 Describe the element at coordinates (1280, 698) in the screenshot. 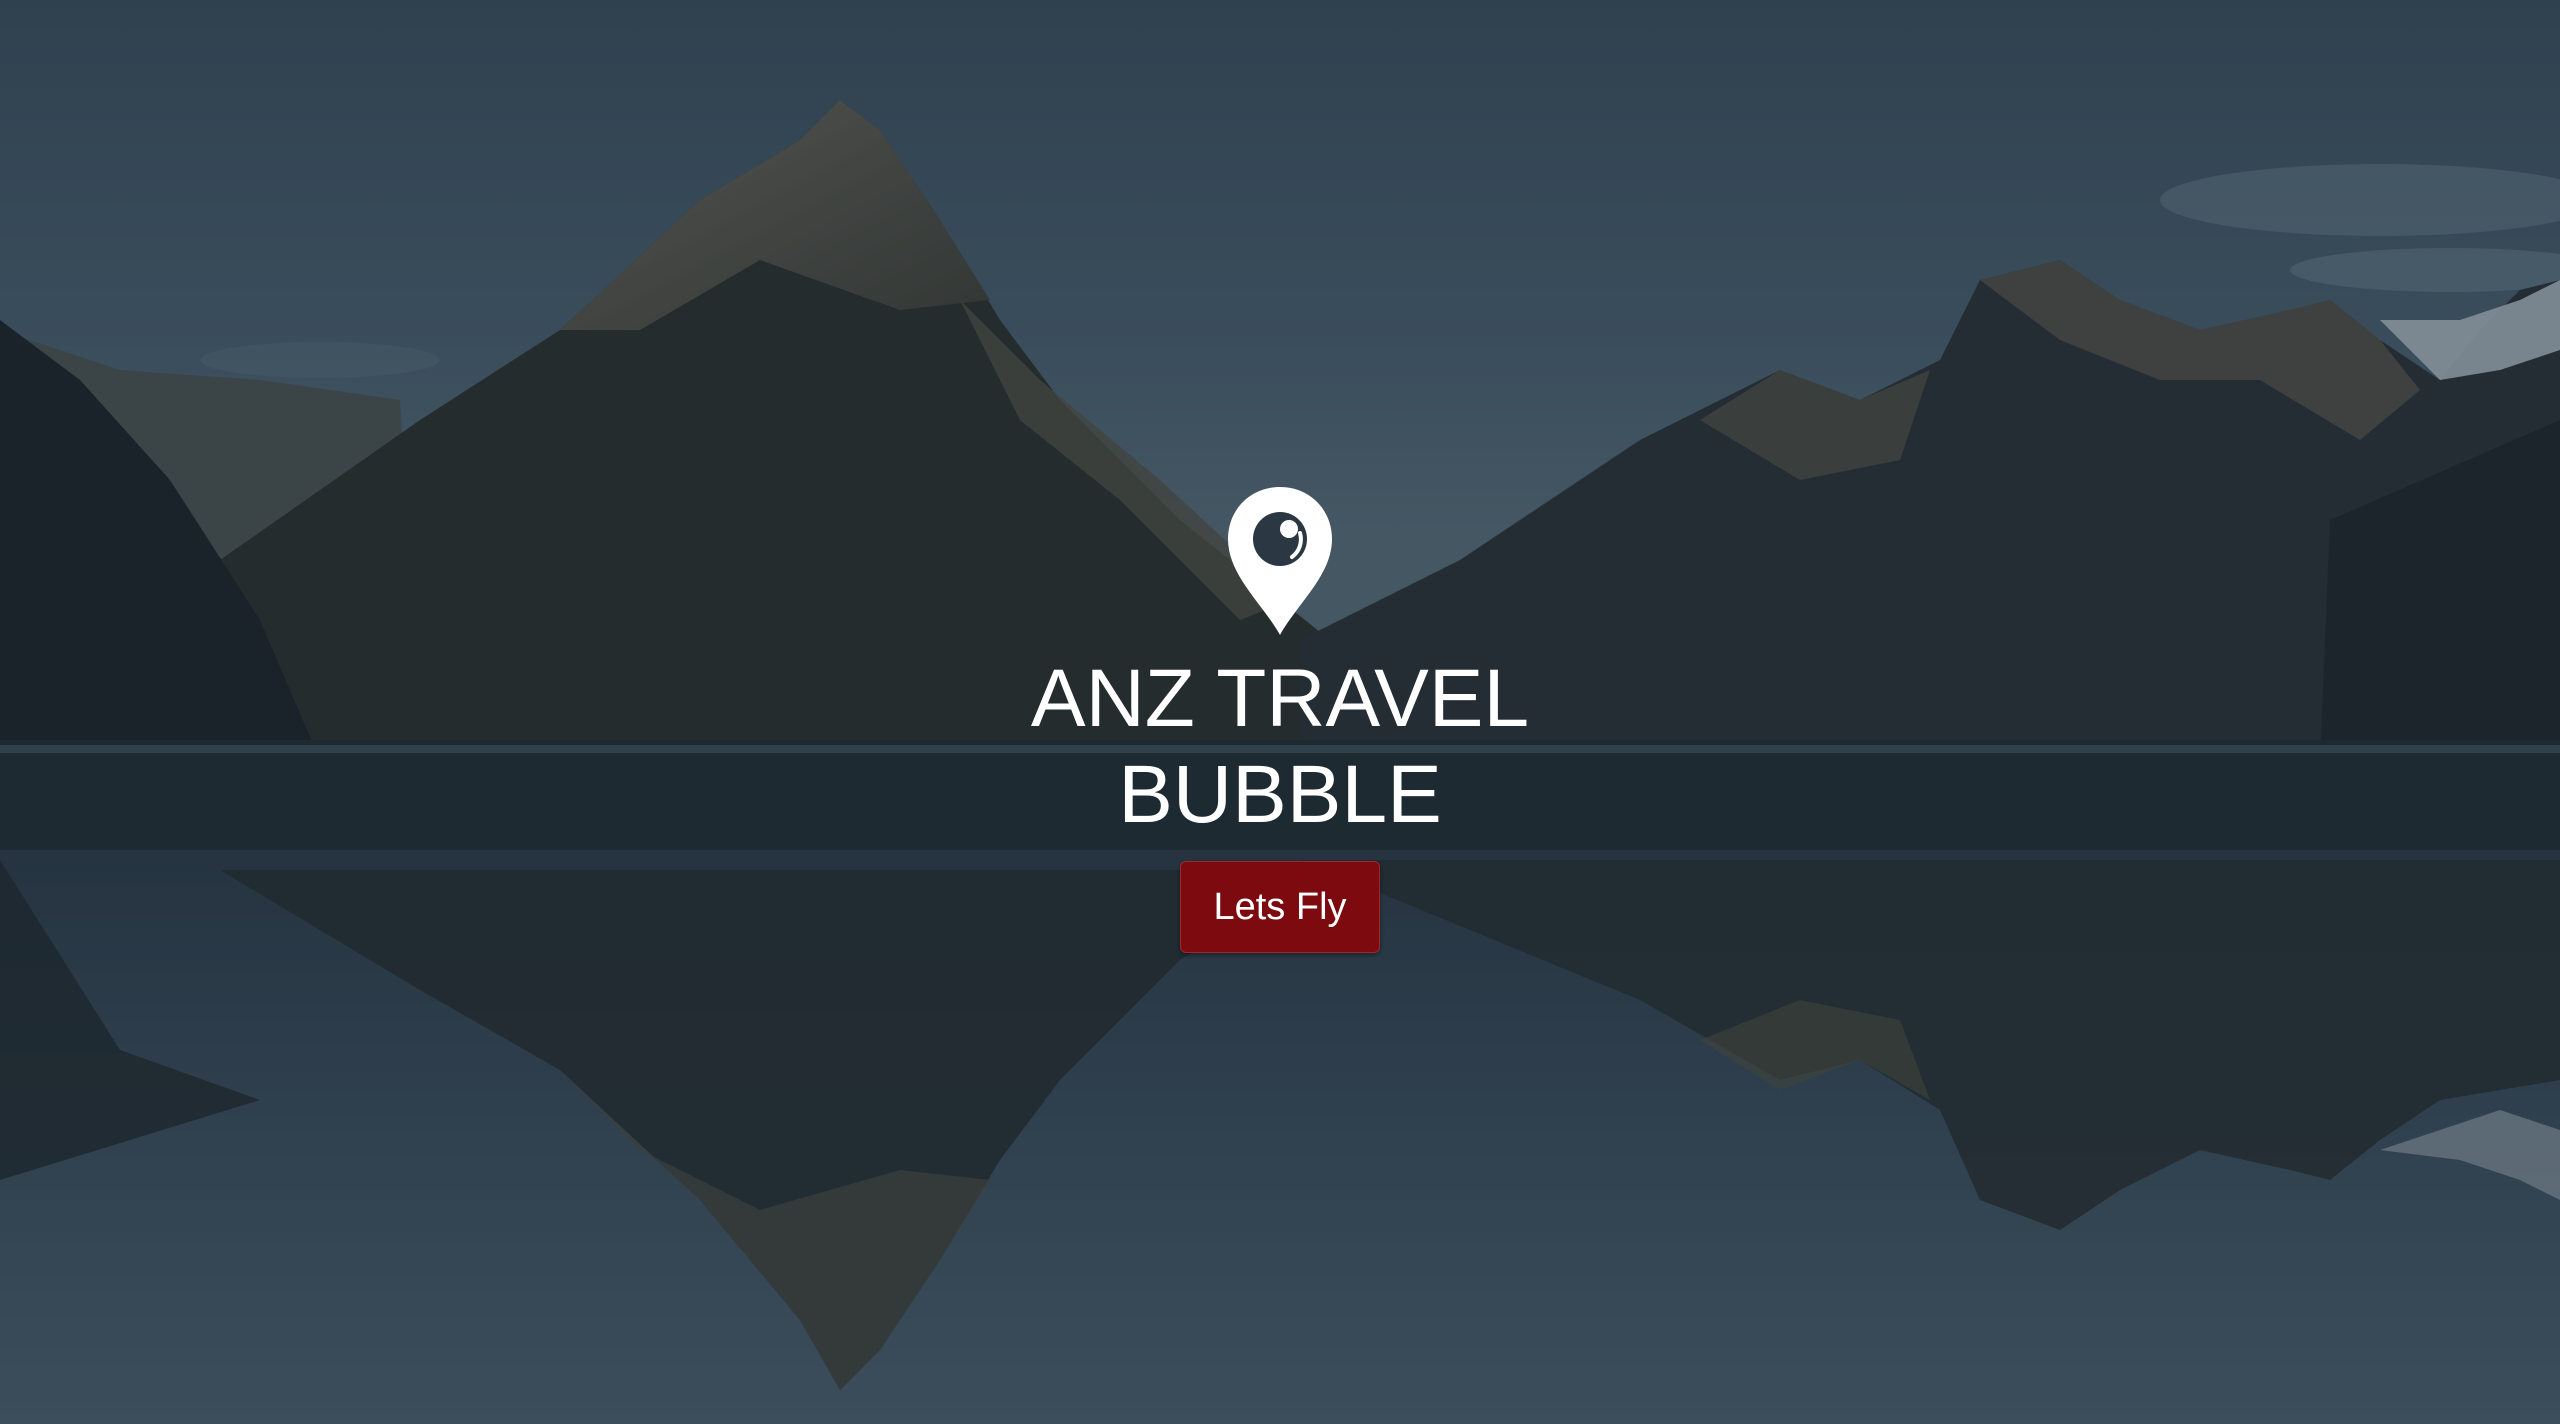

I see `title-line-1: ANZ TRAVEL` at that location.